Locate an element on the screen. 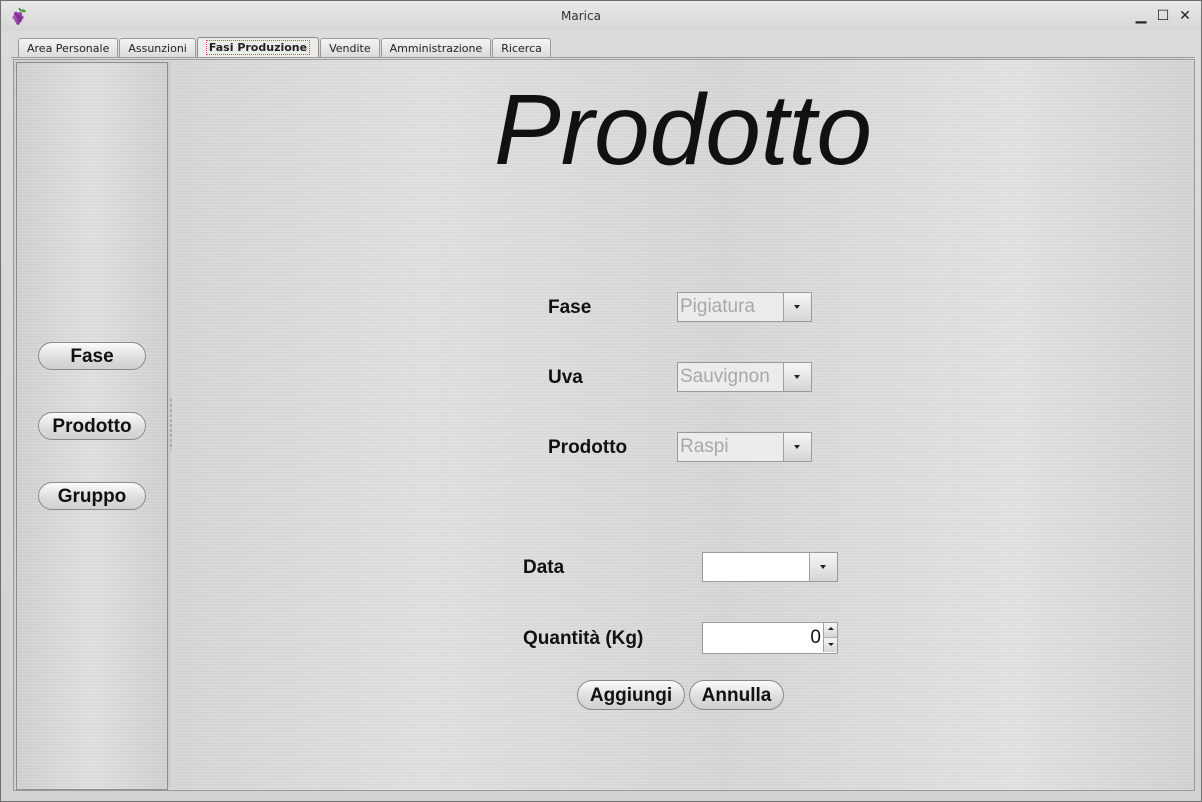  tab-area-personale: Area Personale is located at coordinates (68, 48).